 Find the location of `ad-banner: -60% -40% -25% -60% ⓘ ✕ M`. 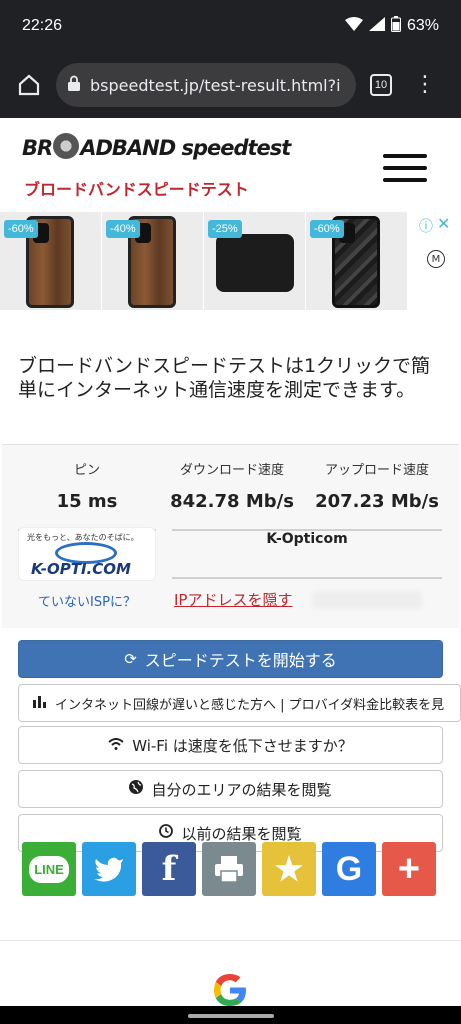

ad-banner: -60% -40% -25% -60% ⓘ ✕ M is located at coordinates (230, 262).